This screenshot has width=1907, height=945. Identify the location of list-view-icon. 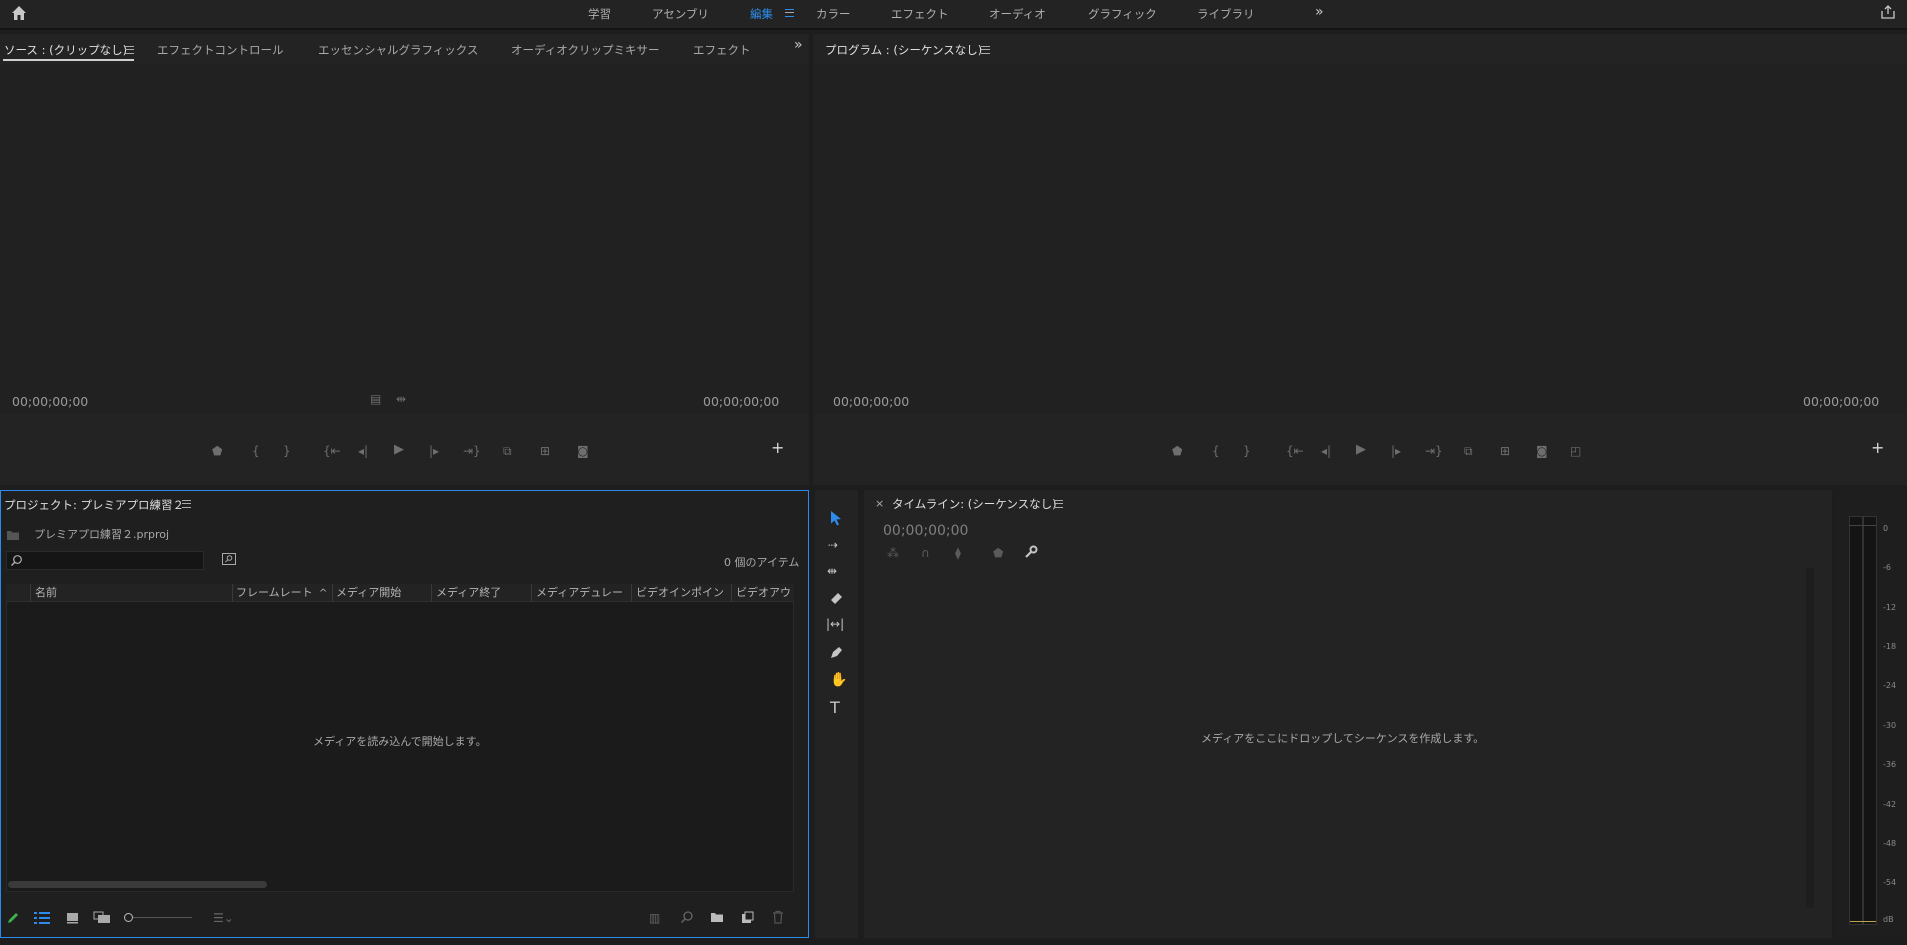
(42, 918).